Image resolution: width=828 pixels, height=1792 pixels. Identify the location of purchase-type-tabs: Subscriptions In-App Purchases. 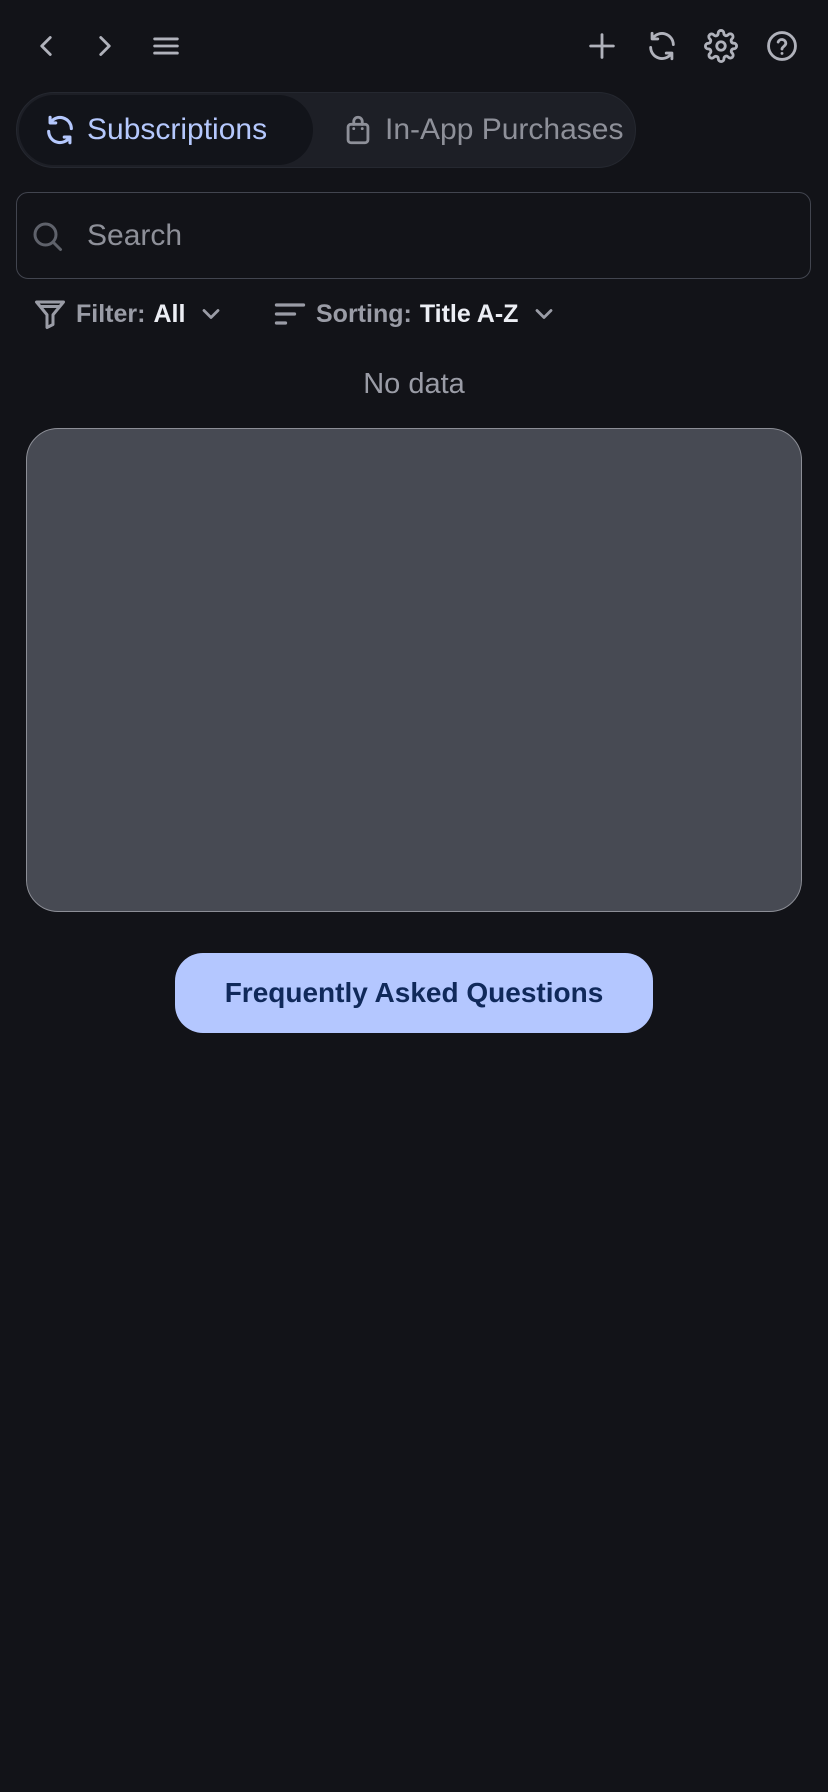
(326, 130).